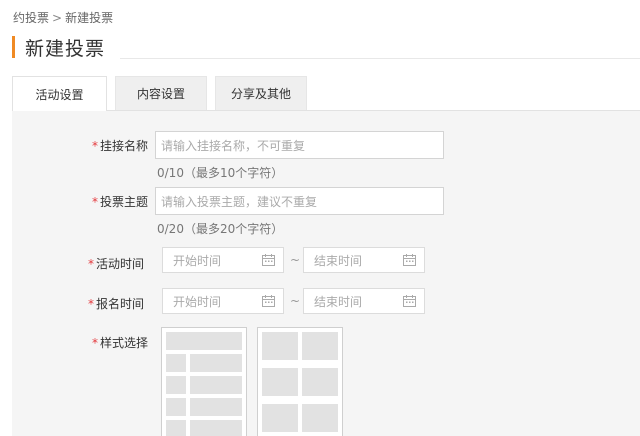  I want to click on style-option-list, so click(204, 381).